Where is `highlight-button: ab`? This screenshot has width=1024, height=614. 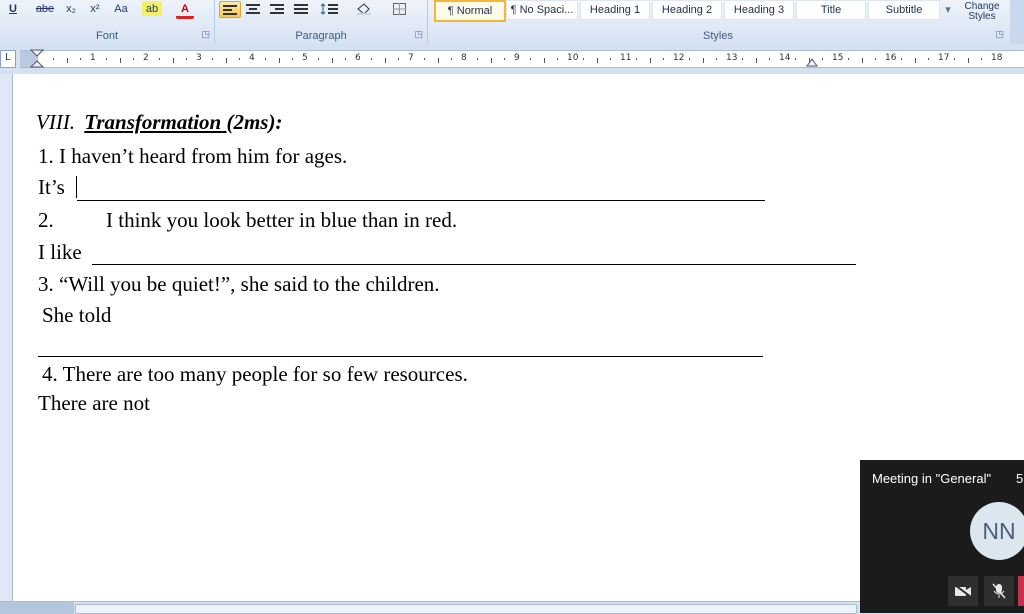 highlight-button: ab is located at coordinates (152, 8).